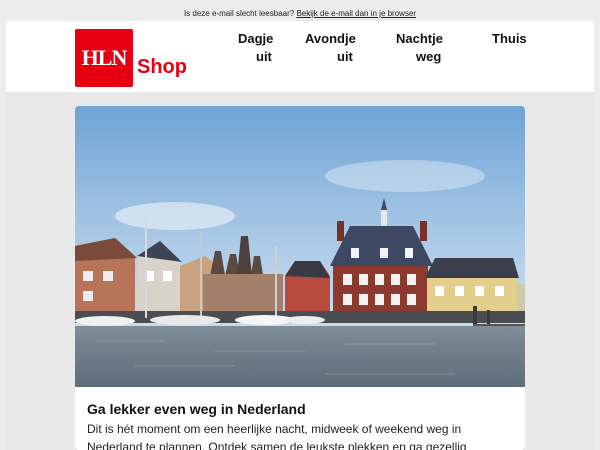  Describe the element at coordinates (429, 56) in the screenshot. I see `nav-label-line2: weg` at that location.